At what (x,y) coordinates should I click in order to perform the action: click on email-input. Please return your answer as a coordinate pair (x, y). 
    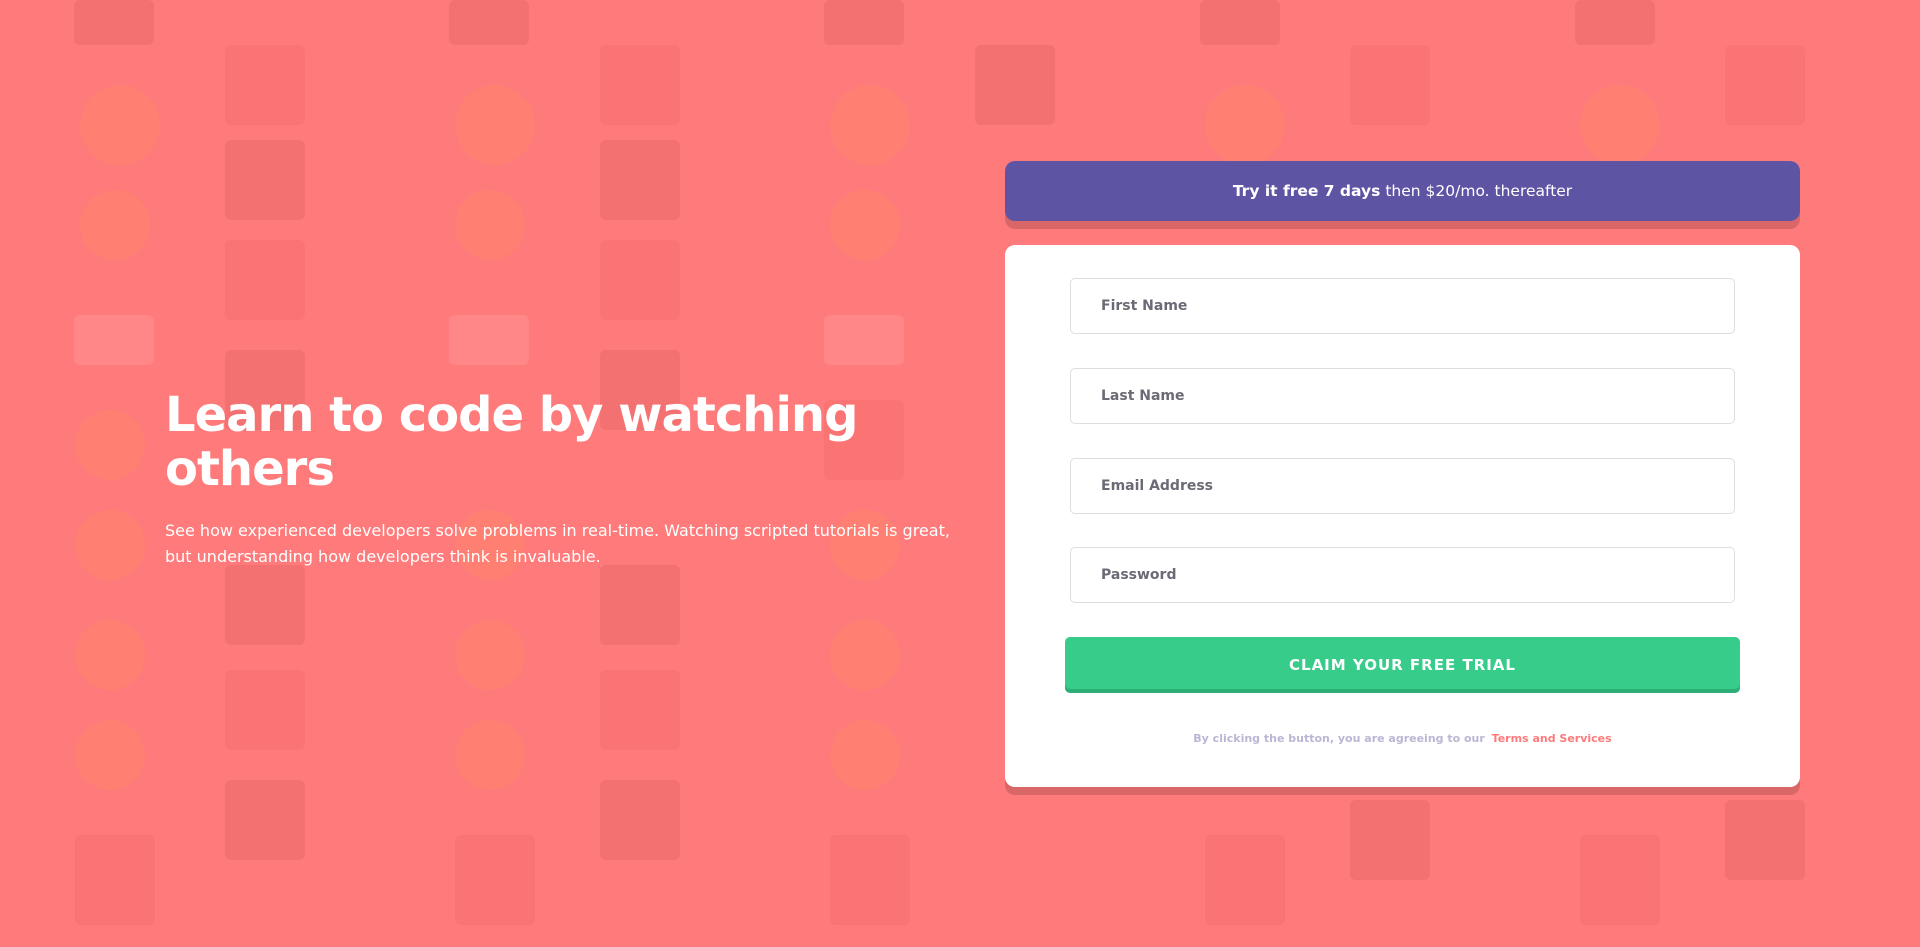
    Looking at the image, I should click on (1402, 486).